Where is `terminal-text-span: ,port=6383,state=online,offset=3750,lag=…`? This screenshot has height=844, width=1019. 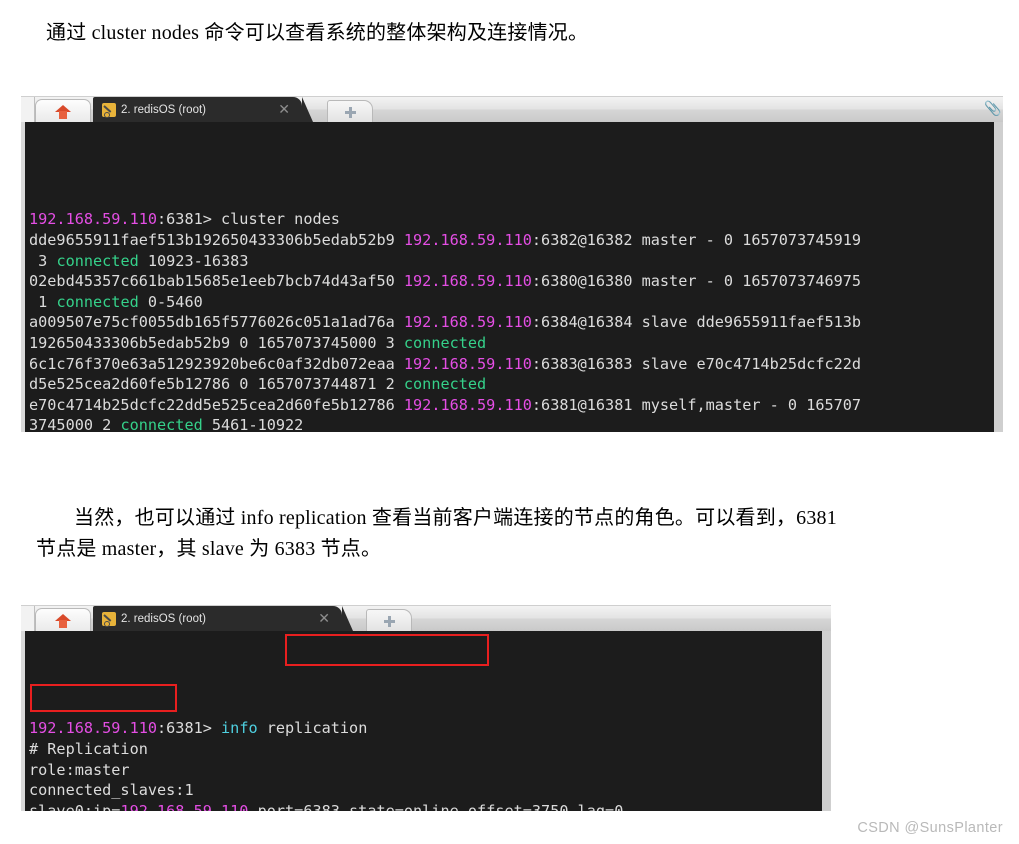
terminal-text-span: ,port=6383,state=online,offset=3750,lag=… is located at coordinates (436, 806).